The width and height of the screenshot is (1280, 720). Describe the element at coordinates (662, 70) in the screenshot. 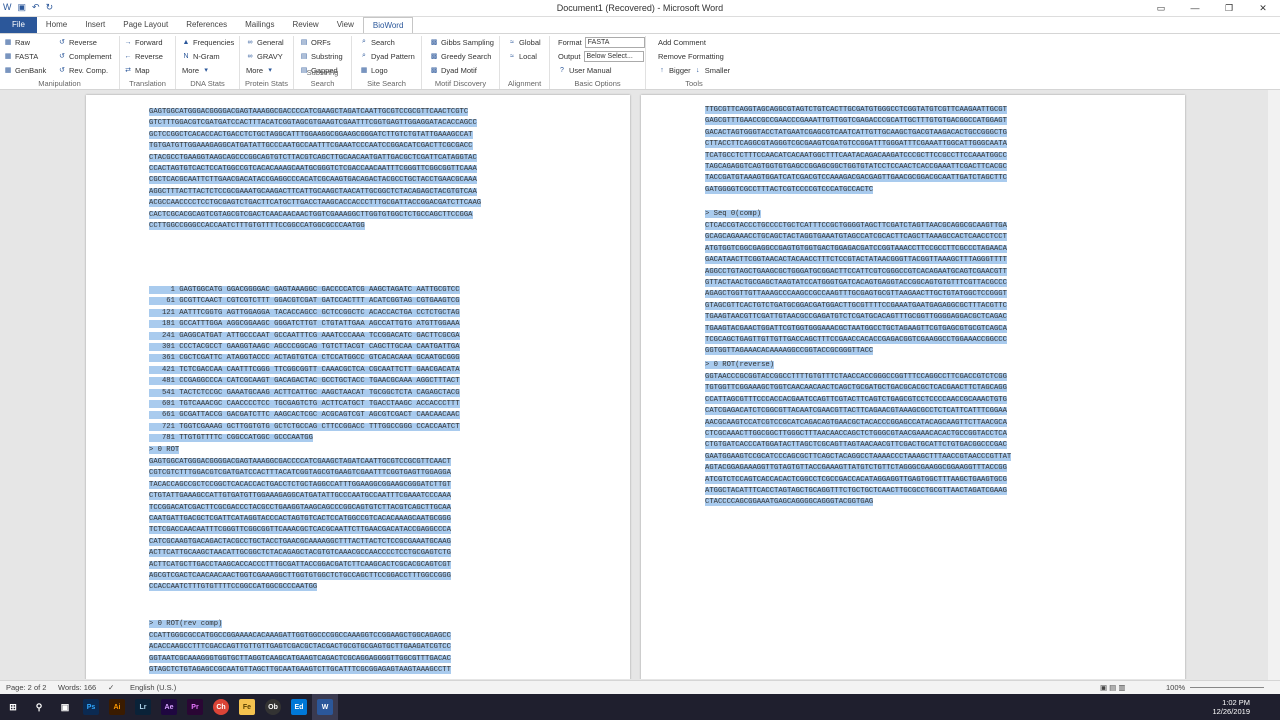

I see `arrow-up-icon: ↑` at that location.